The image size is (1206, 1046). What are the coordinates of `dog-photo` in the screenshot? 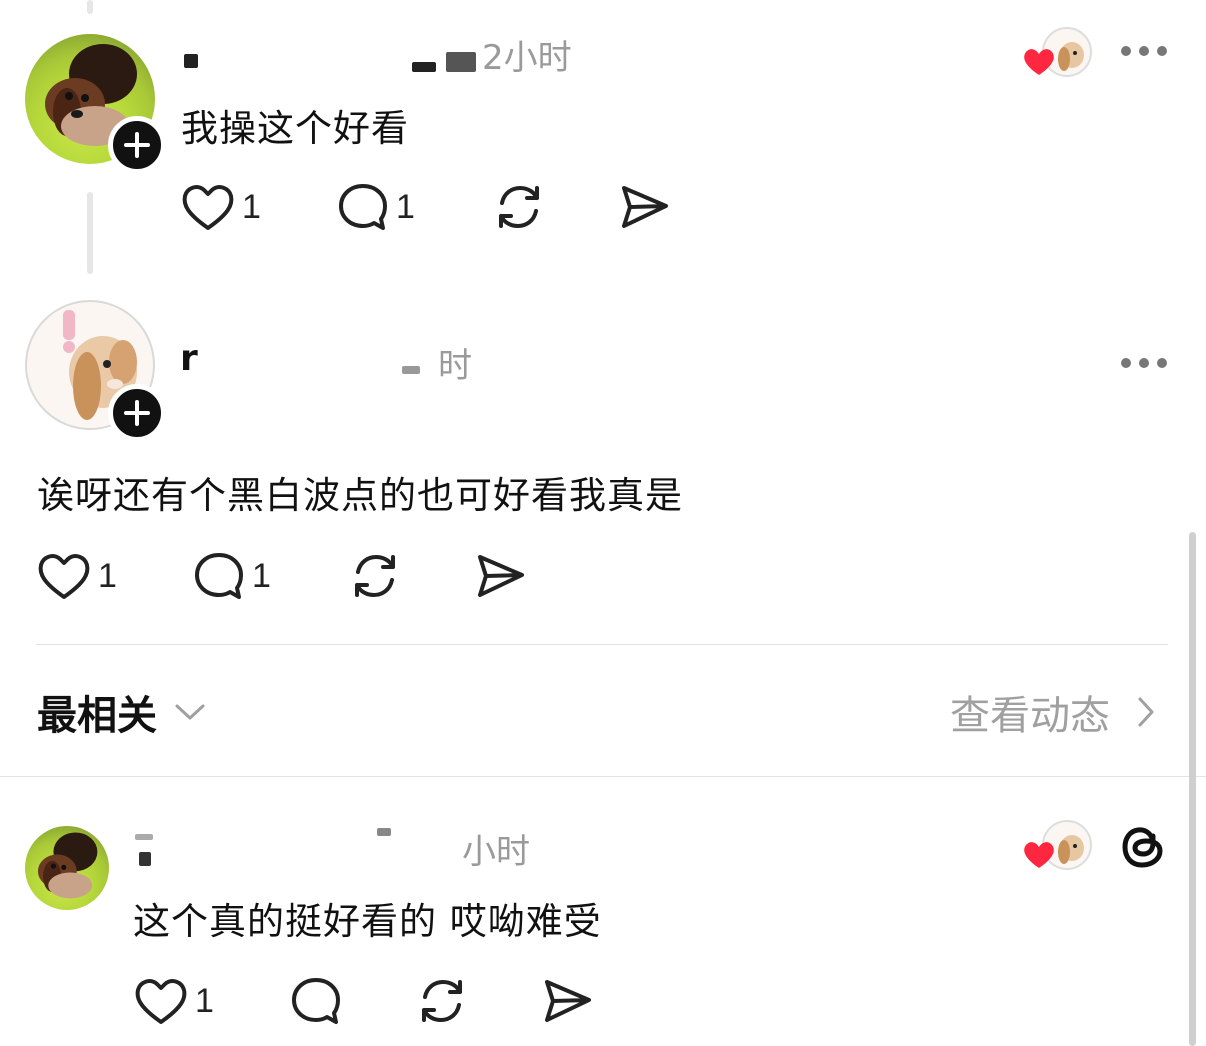 It's located at (67, 865).